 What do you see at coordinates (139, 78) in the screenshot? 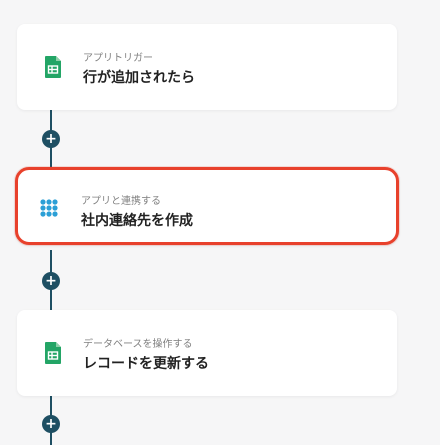
I see `step-title: 行が追加されたら` at bounding box center [139, 78].